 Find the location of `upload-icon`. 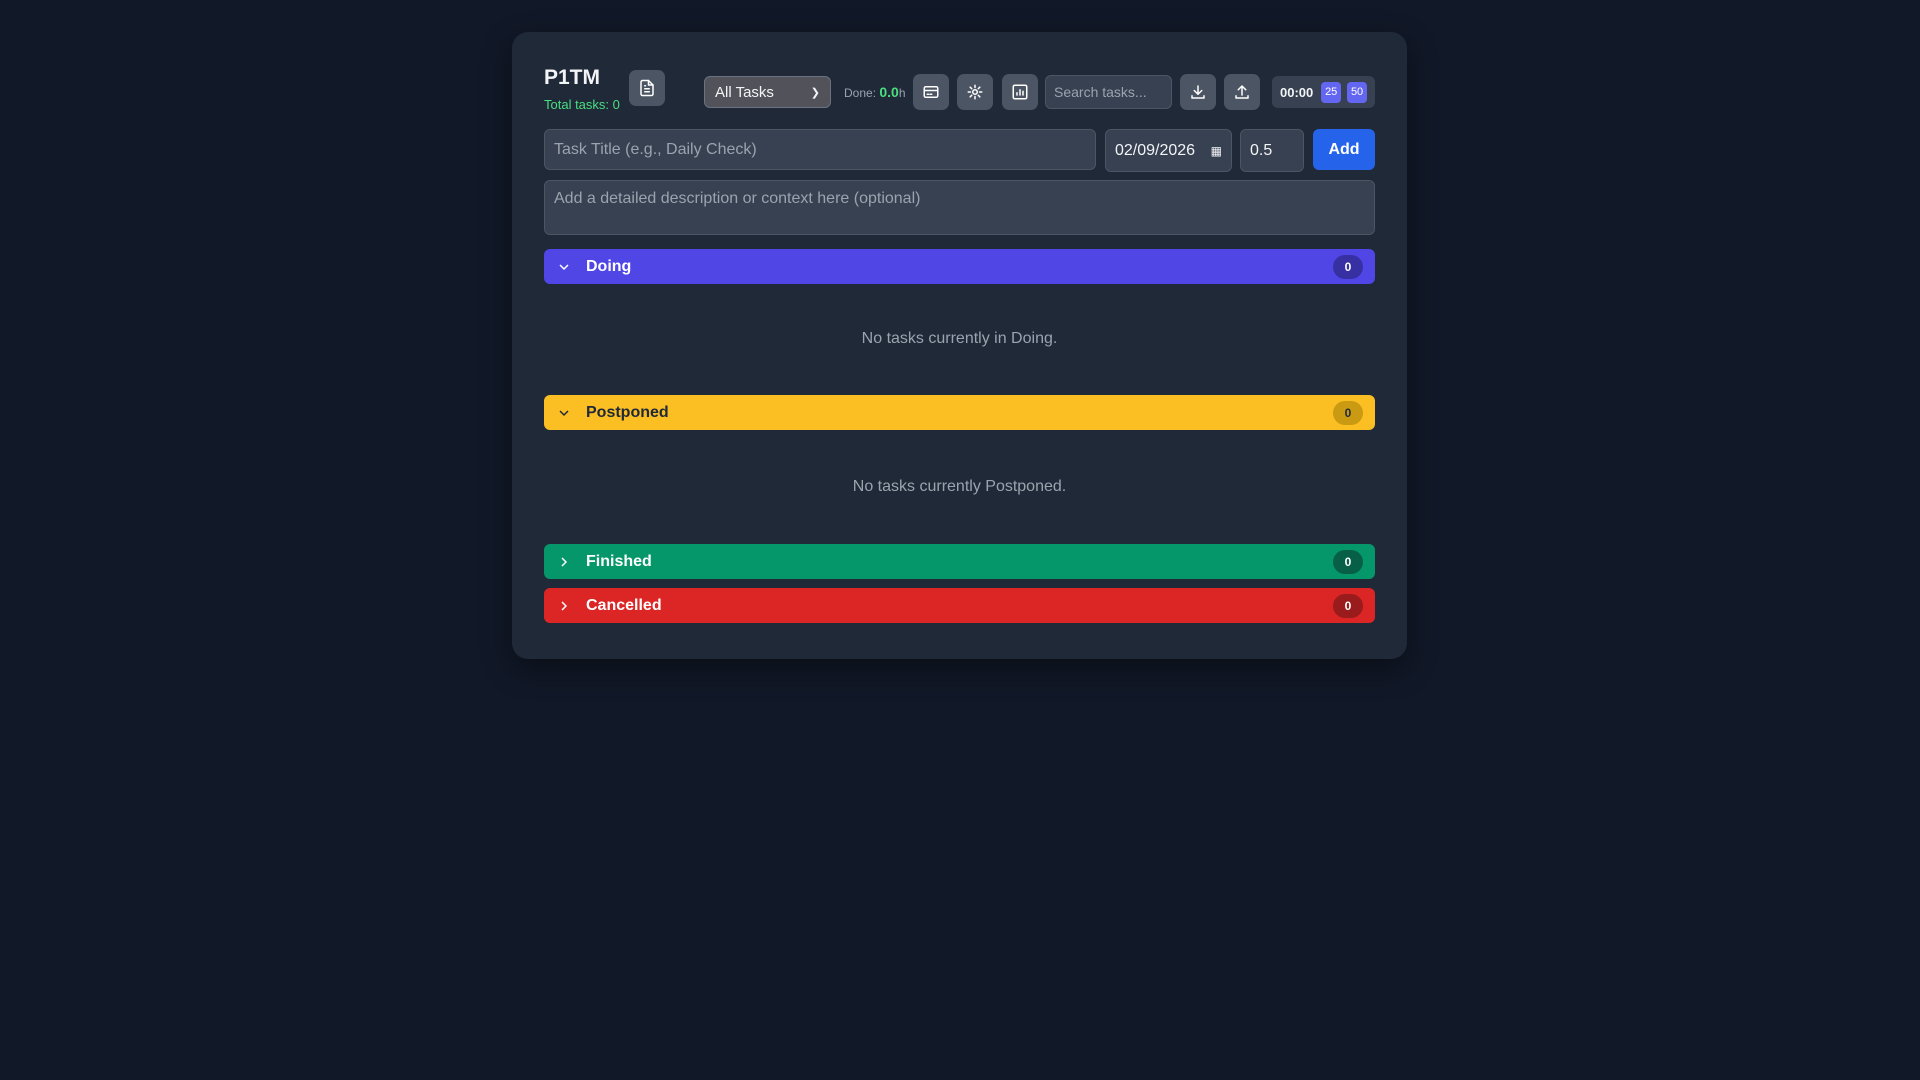

upload-icon is located at coordinates (1242, 92).